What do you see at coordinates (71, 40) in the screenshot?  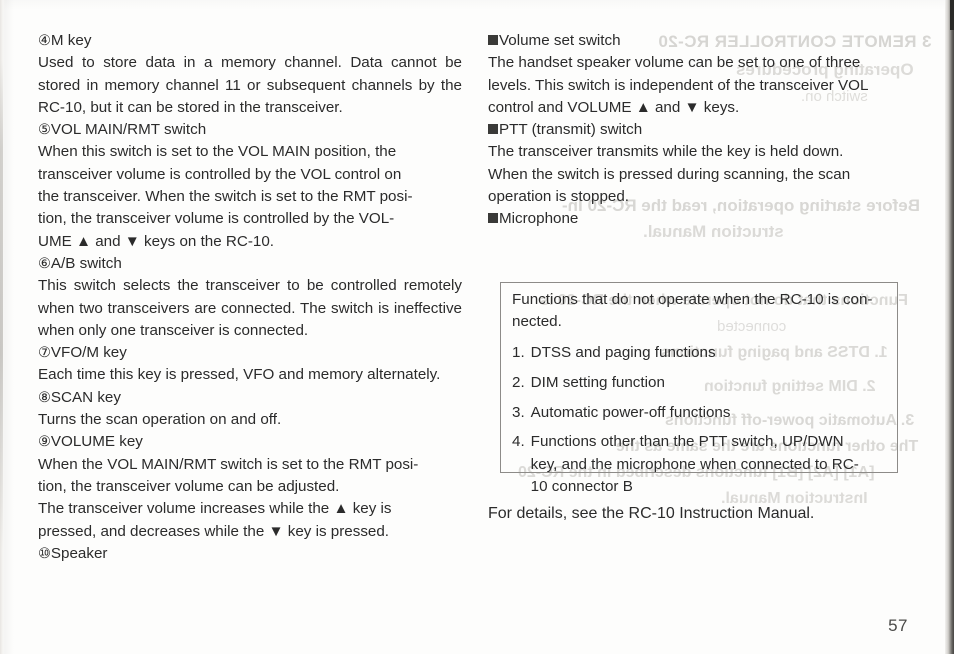 I see `section-heading-label: M key` at bounding box center [71, 40].